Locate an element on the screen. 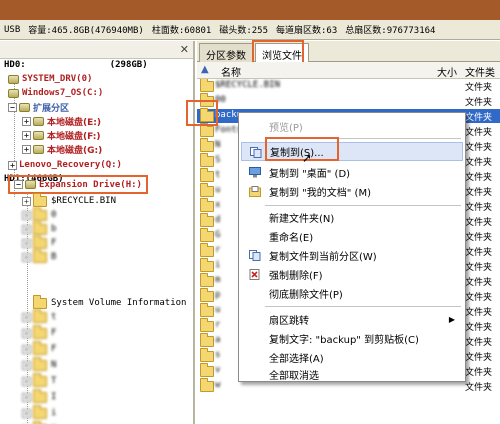 This screenshot has width=500, height=424. tree-partition-g: + 本地磁盘(G:) is located at coordinates (62, 149).